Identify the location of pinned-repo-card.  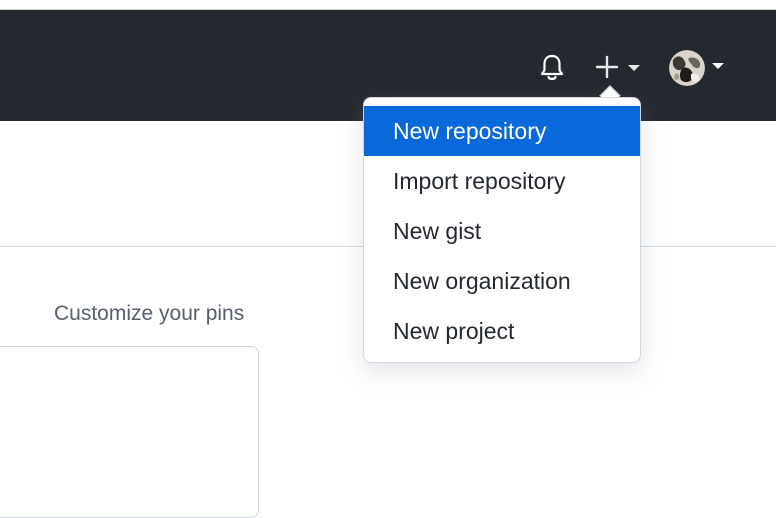
(129, 432).